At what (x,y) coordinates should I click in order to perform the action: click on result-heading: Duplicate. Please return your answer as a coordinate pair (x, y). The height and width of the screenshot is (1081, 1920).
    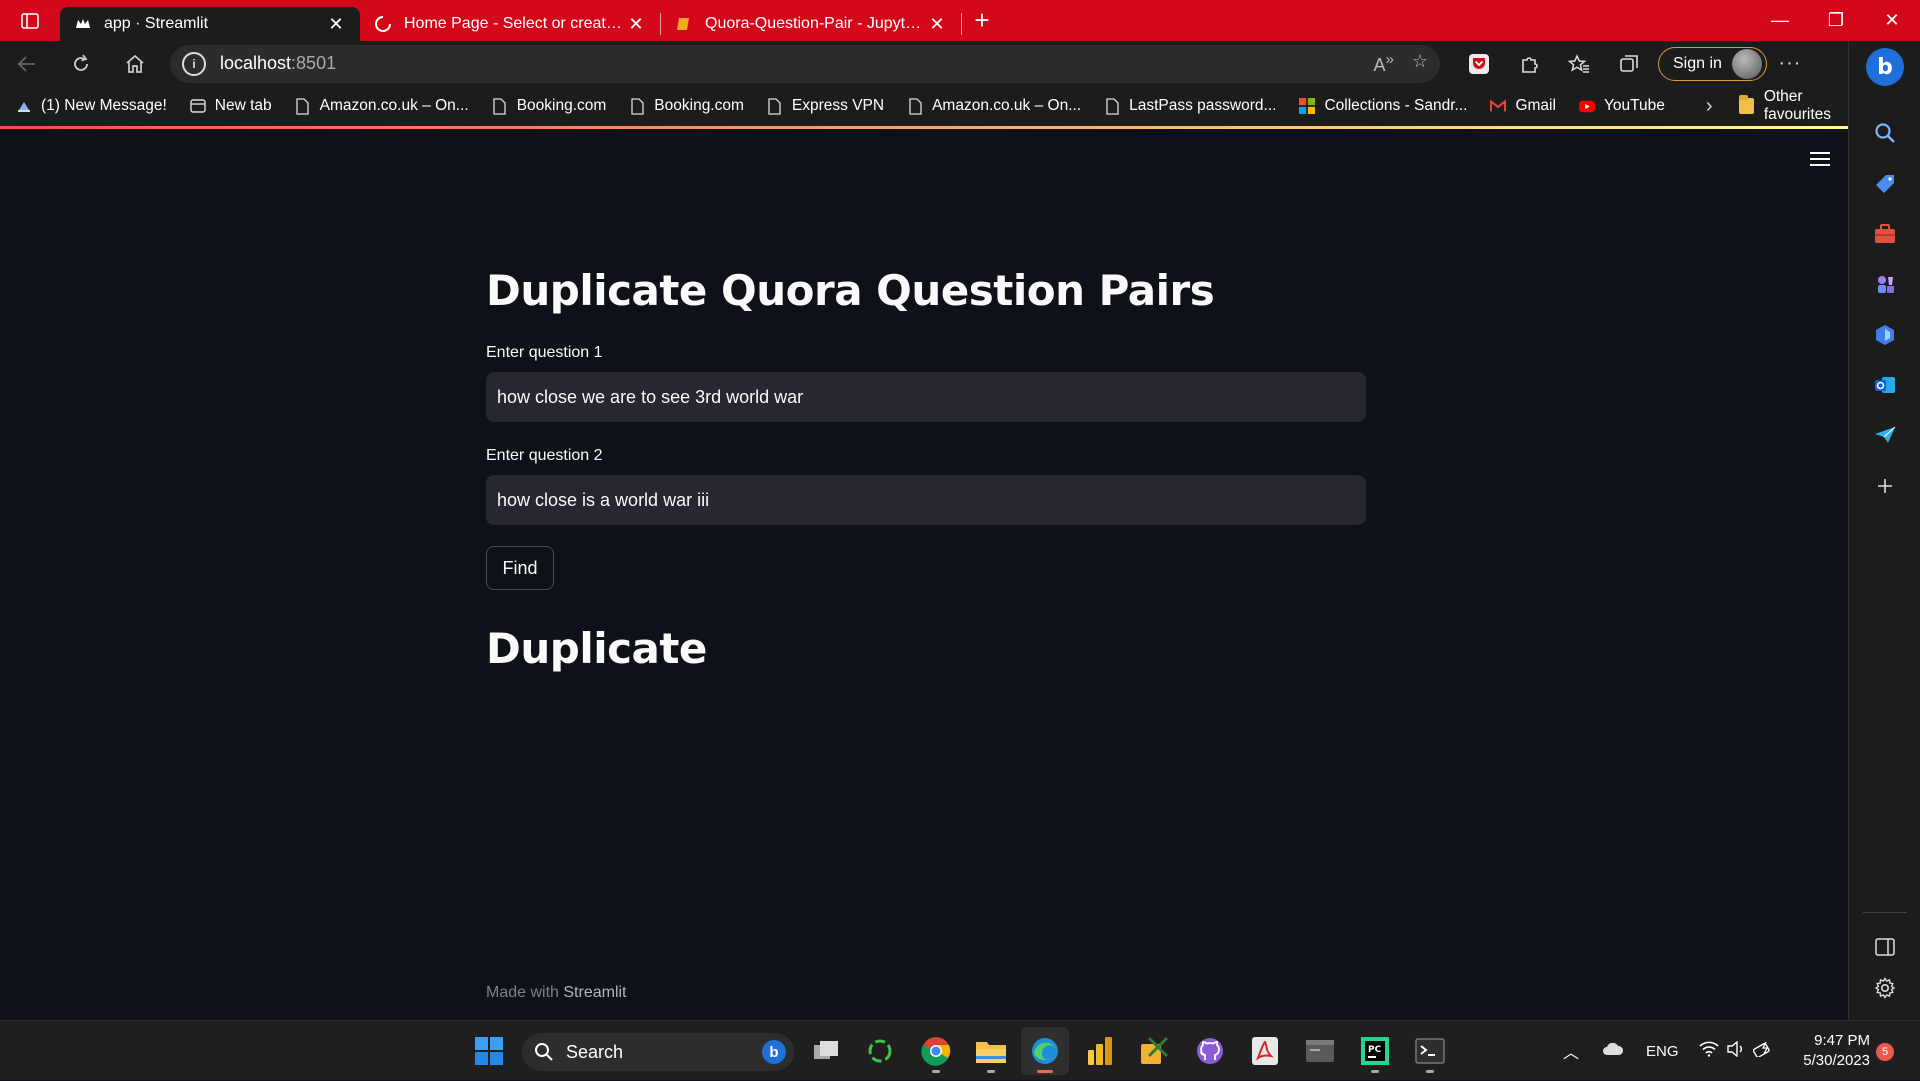
    Looking at the image, I should click on (596, 649).